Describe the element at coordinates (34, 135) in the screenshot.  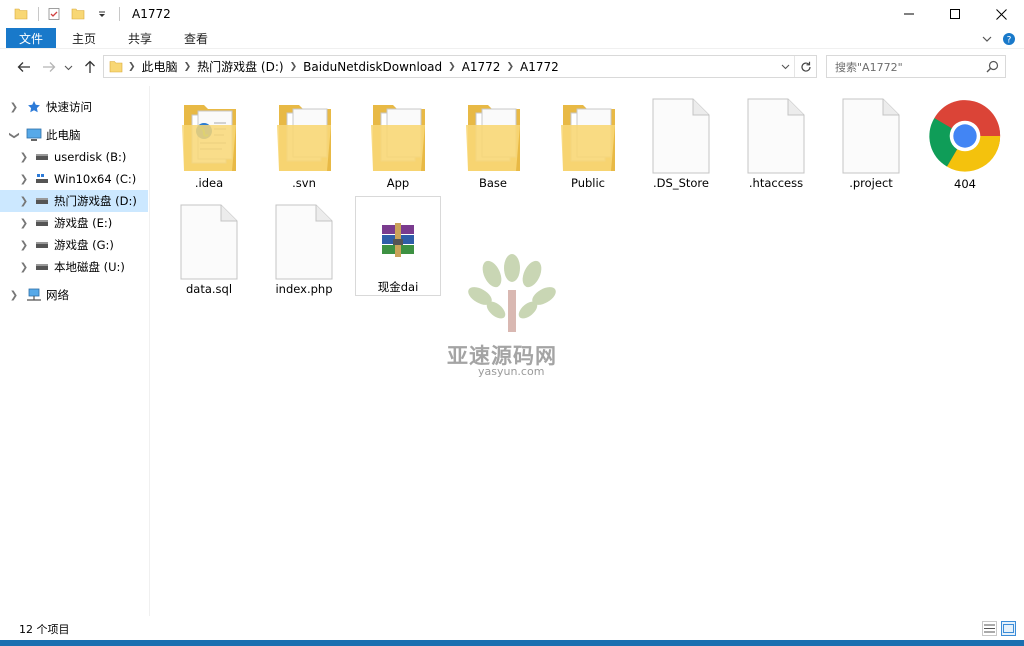
I see `computer-icon` at that location.